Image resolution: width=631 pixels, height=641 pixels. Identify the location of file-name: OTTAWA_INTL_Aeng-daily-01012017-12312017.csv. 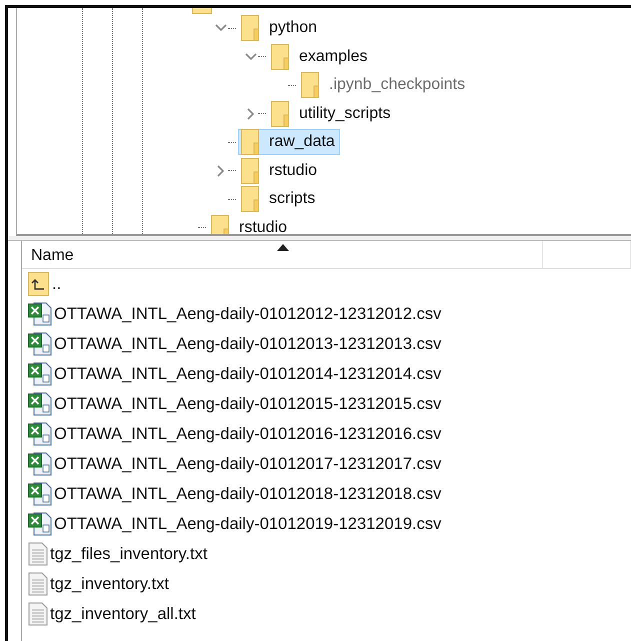
(248, 464).